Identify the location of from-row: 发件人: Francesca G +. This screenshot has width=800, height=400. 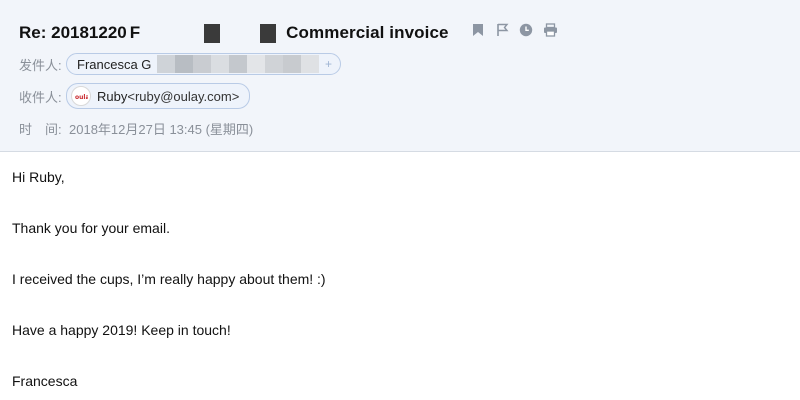
(180, 64).